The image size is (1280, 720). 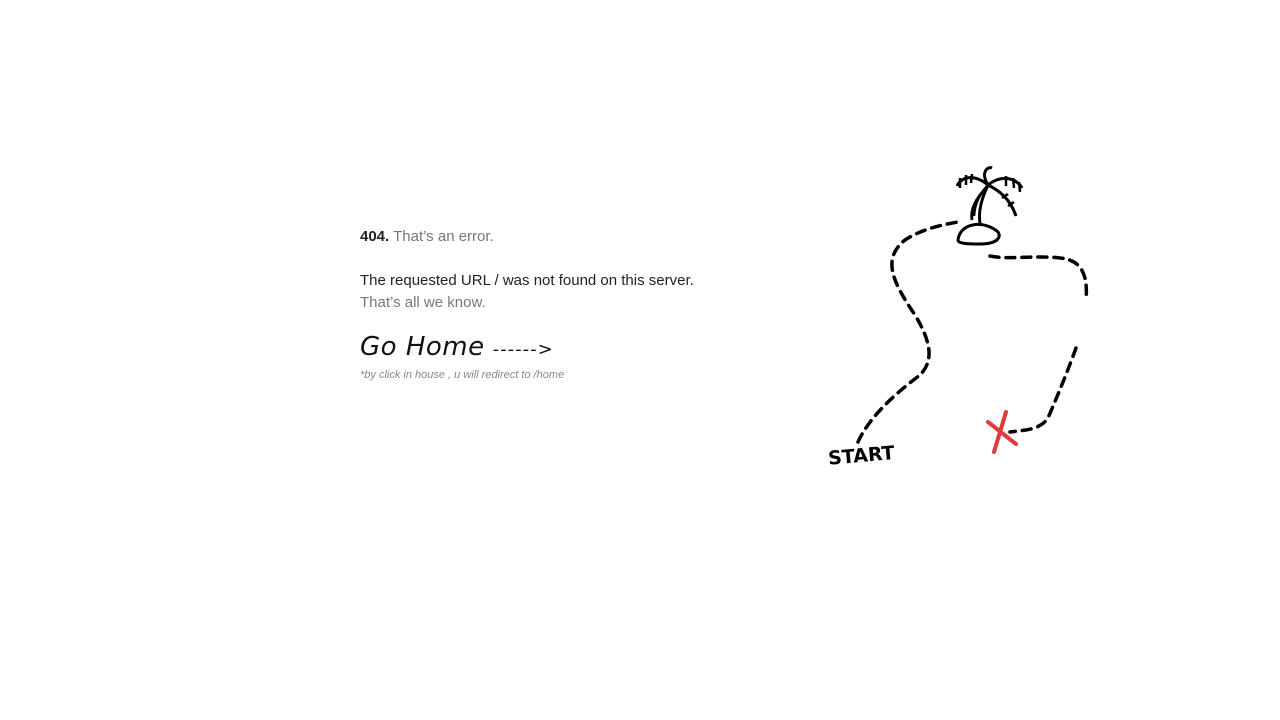 I want to click on start-label: START, so click(x=861, y=456).